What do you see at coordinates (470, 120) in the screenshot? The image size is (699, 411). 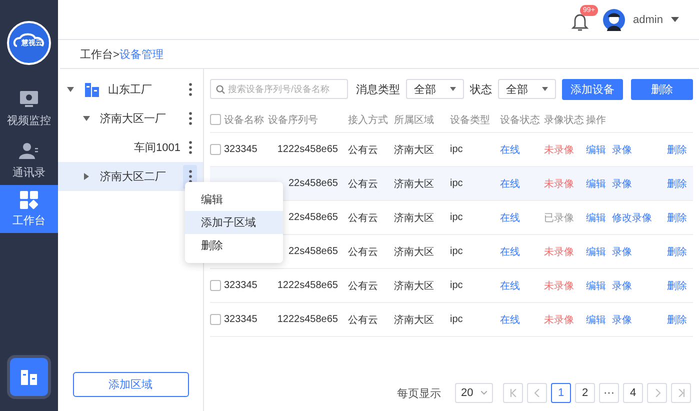 I see `column-header: 设备类型` at bounding box center [470, 120].